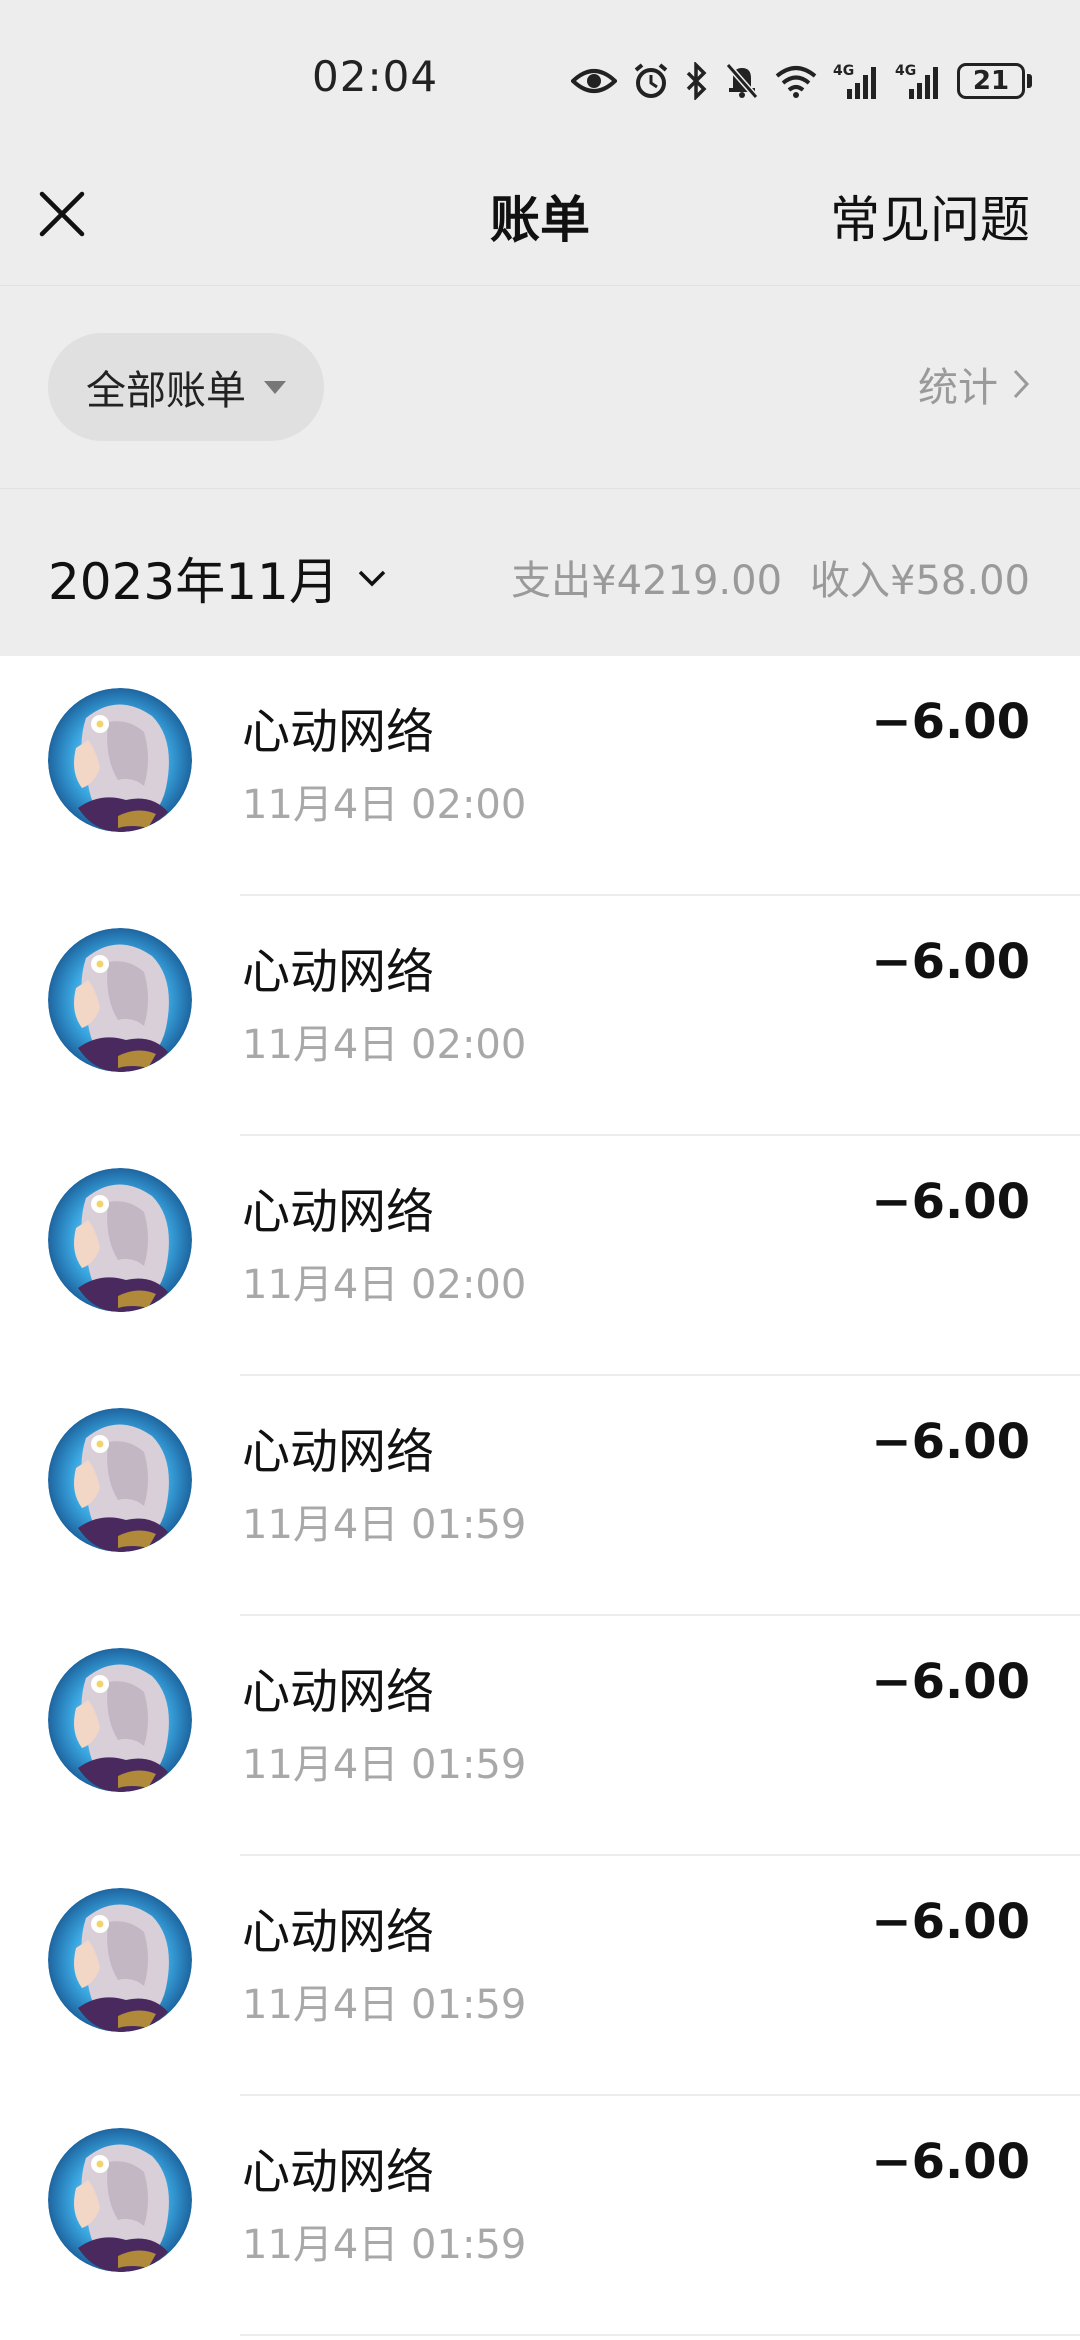  What do you see at coordinates (697, 81) in the screenshot?
I see `bluetooth-icon` at bounding box center [697, 81].